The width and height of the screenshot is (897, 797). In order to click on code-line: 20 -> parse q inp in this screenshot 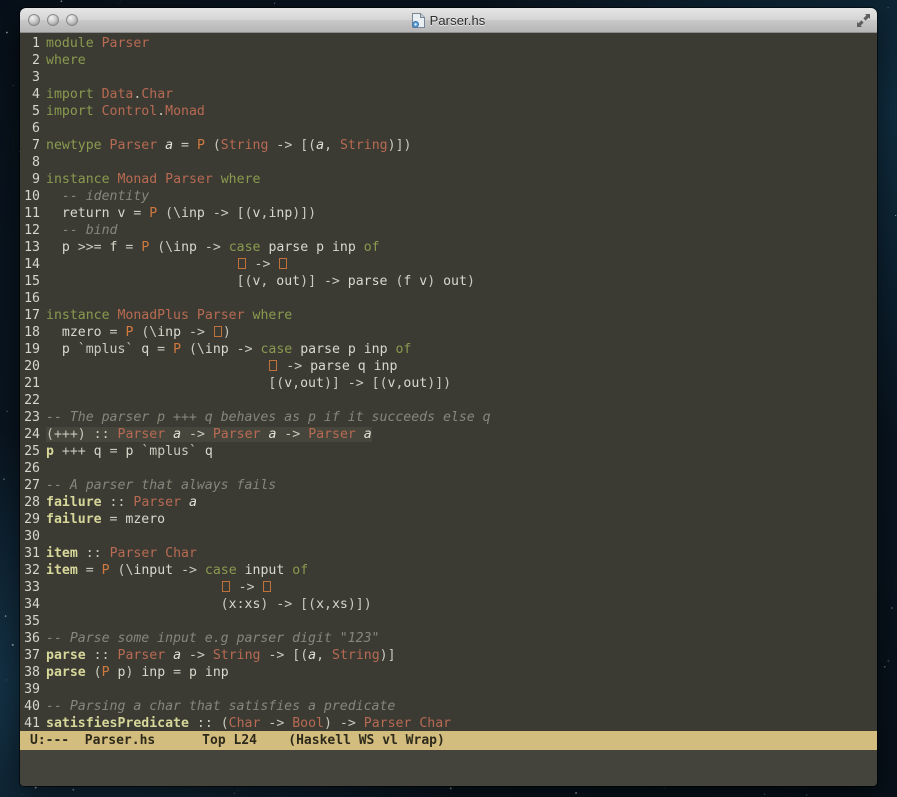, I will do `click(448, 366)`.